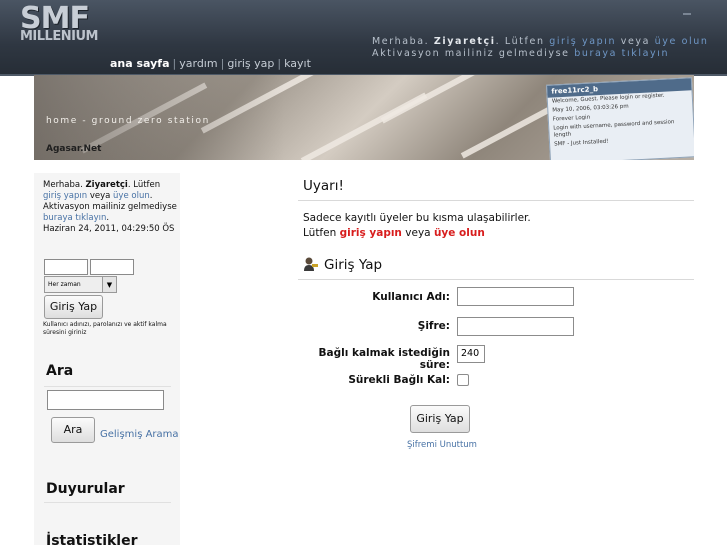 Image resolution: width=727 pixels, height=545 pixels. What do you see at coordinates (384, 359) in the screenshot?
I see `session-label: Bağlı kalmak istediğin süre:` at bounding box center [384, 359].